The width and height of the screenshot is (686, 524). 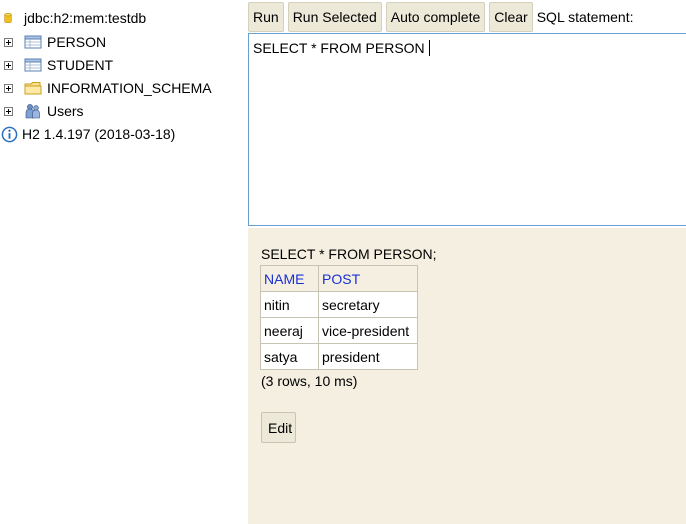 I want to click on table-cell: neeraj, so click(x=289, y=330).